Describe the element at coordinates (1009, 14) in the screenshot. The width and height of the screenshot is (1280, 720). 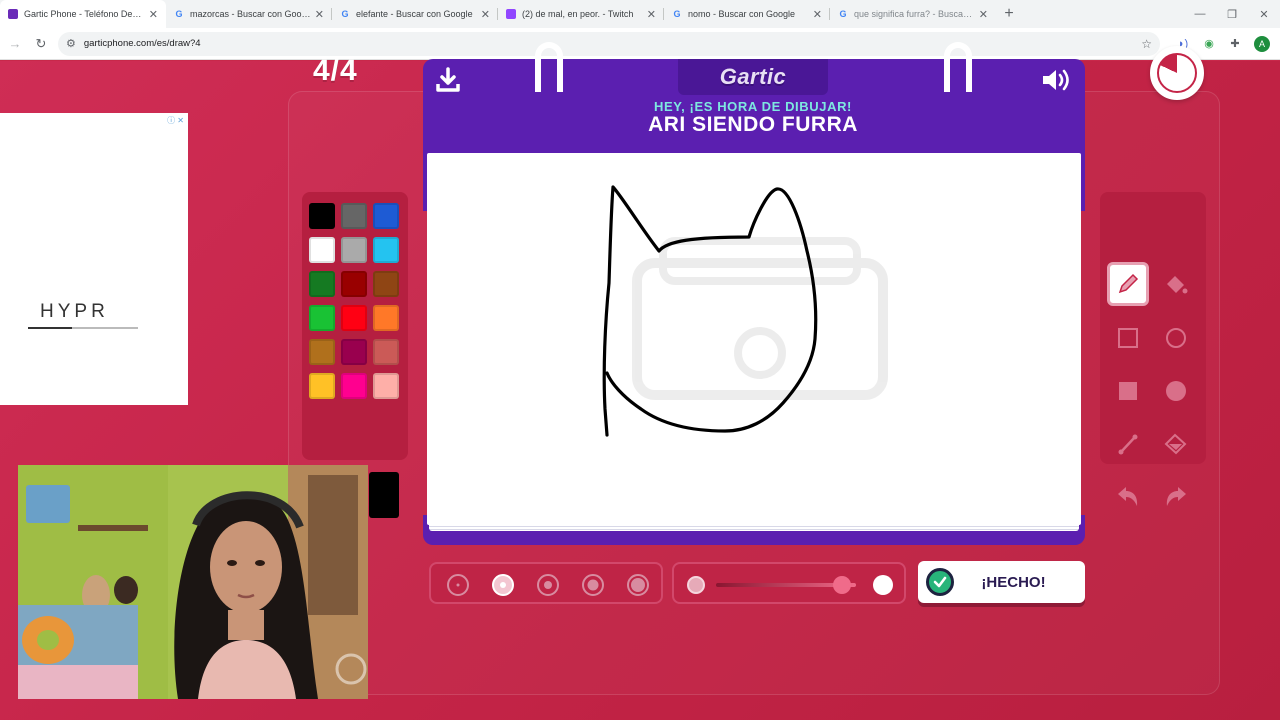
I see `new-tab-button: +` at that location.